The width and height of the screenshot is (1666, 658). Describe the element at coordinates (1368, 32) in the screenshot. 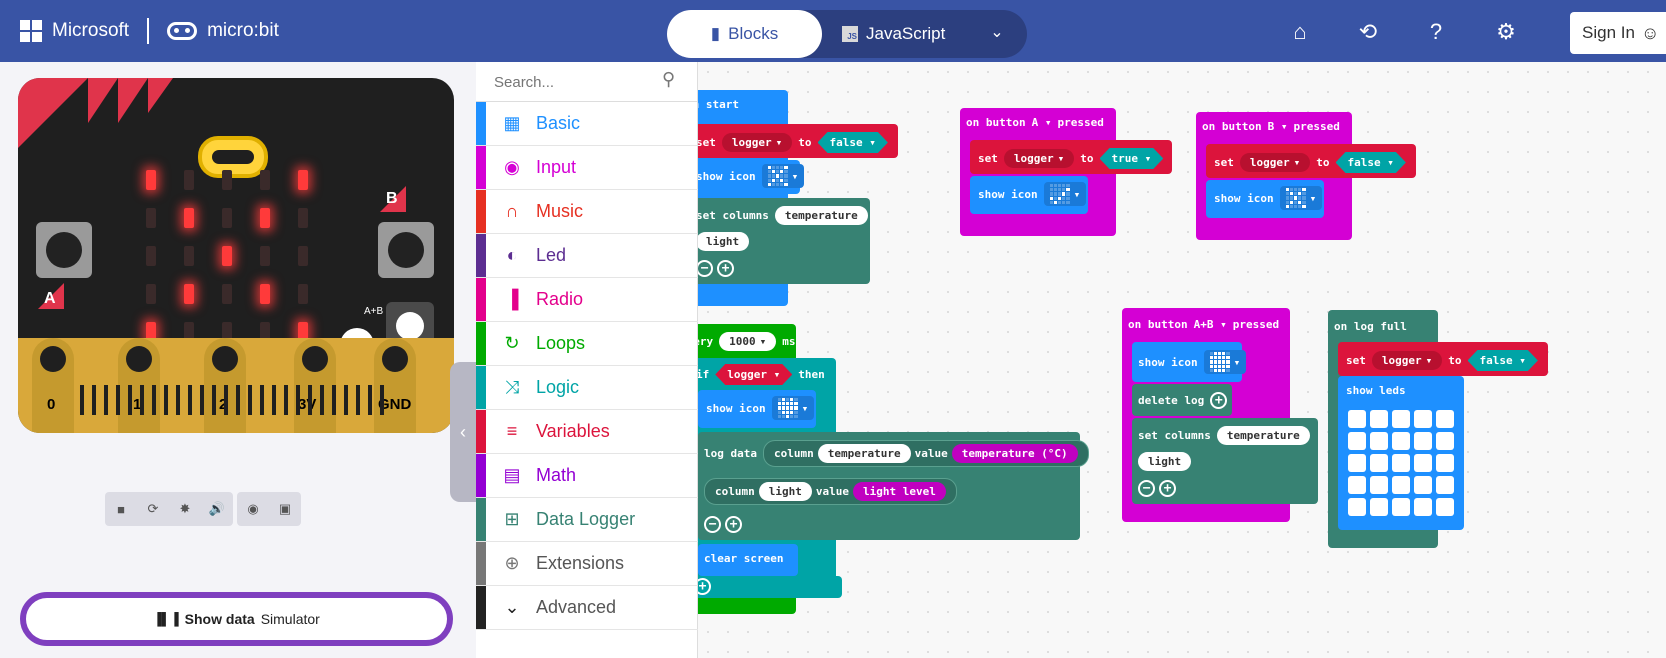

I see `share-icon: ⟲` at that location.